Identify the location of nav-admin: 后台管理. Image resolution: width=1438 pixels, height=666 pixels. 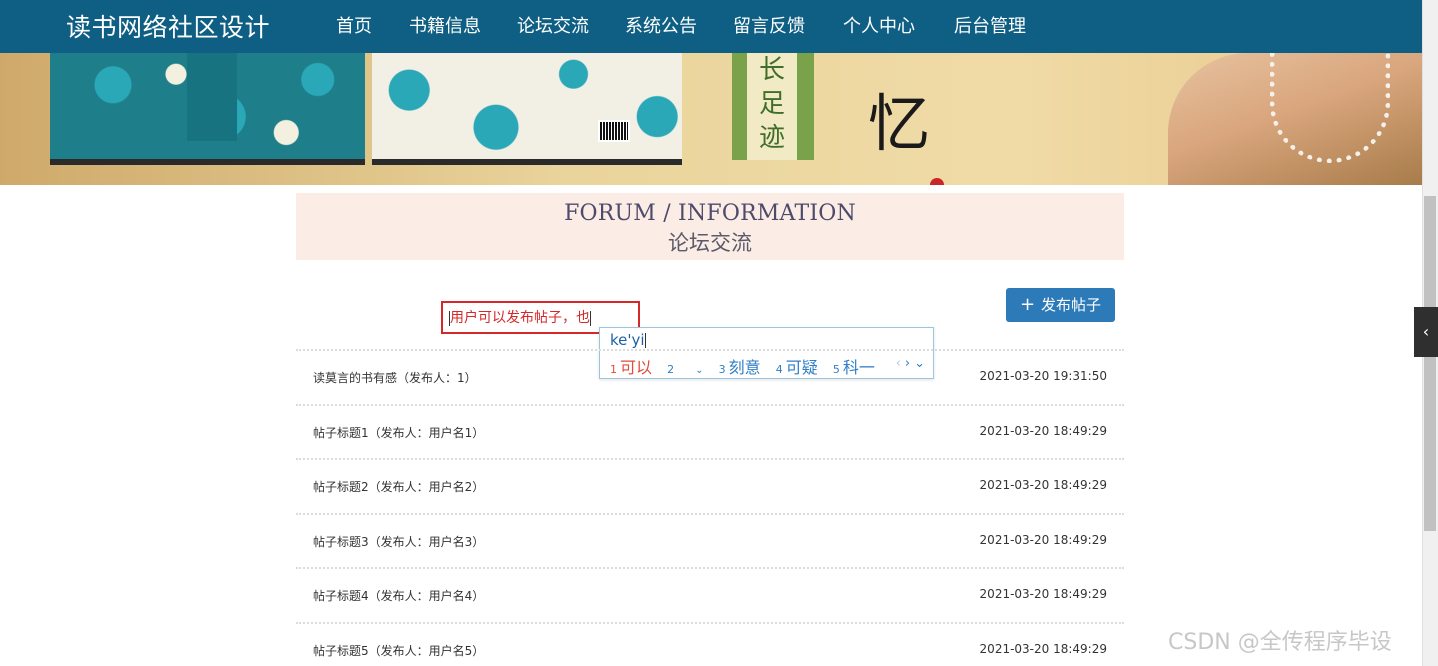
(990, 25).